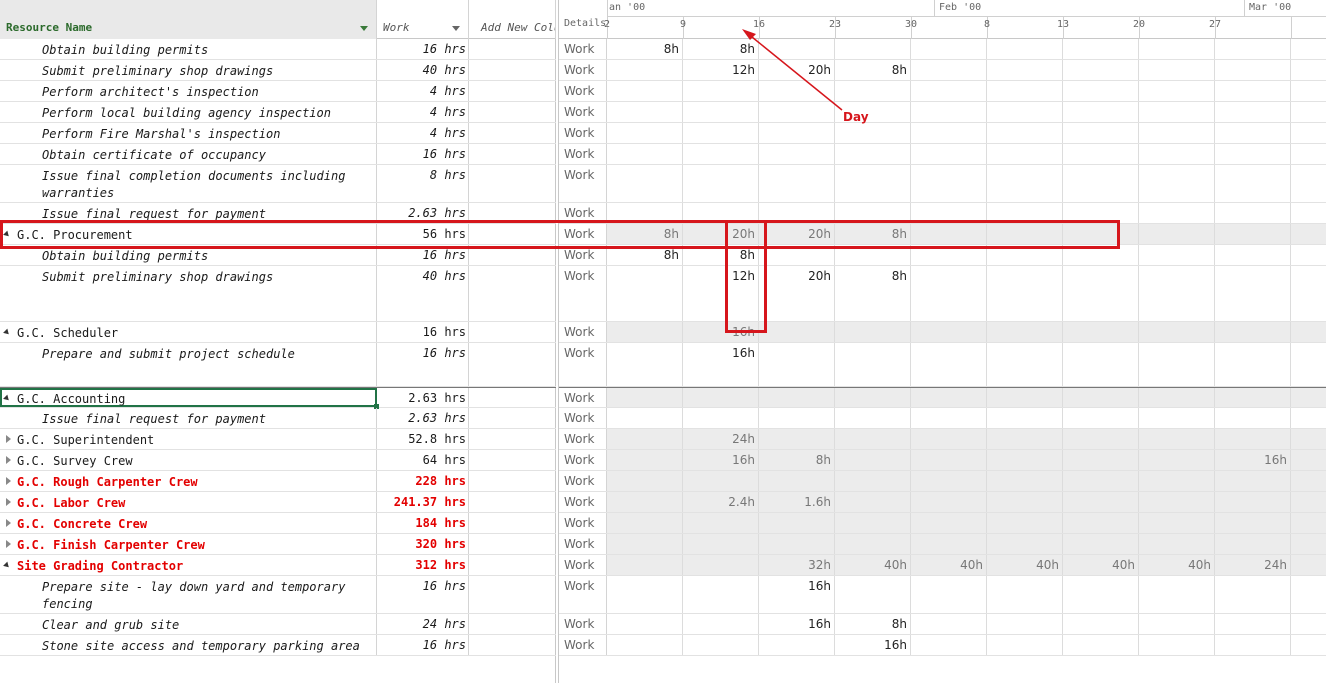 The image size is (1326, 683). What do you see at coordinates (423, 624) in the screenshot?
I see `work-cell: 24 hrs` at bounding box center [423, 624].